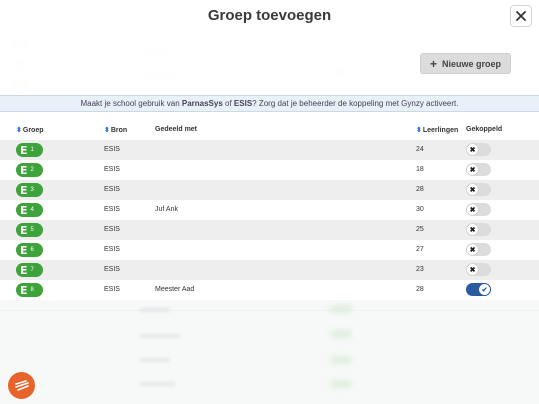  Describe the element at coordinates (175, 289) in the screenshot. I see `shared-with-cell: Meester Aad` at that location.